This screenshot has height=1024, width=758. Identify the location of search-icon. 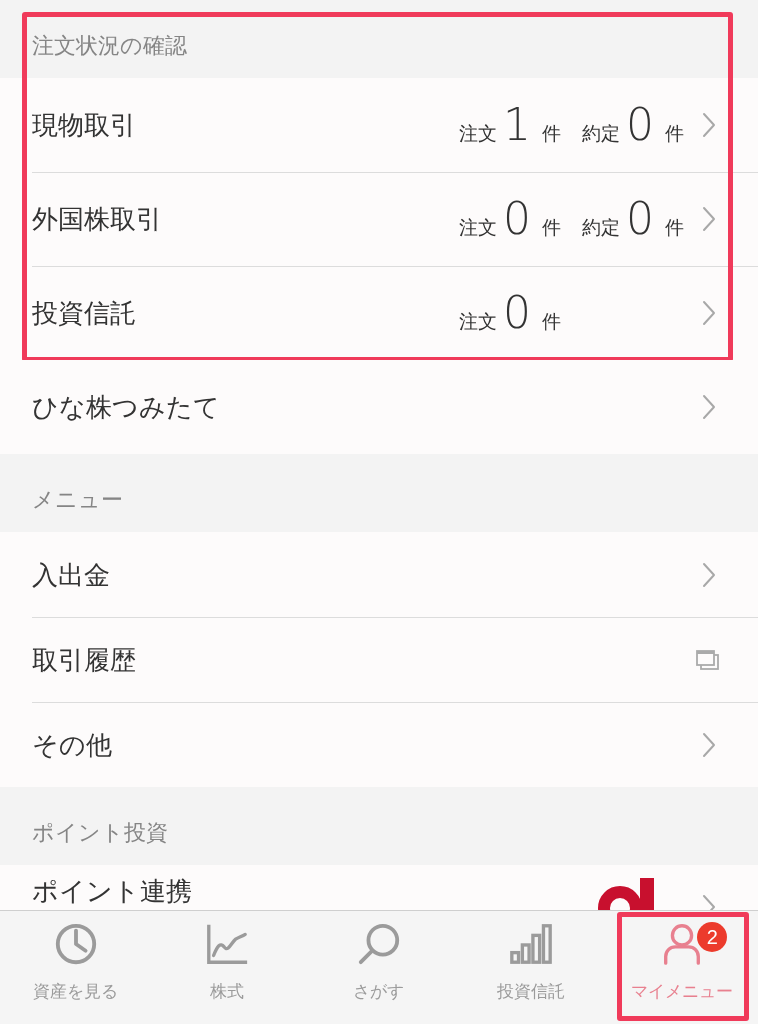
(379, 944).